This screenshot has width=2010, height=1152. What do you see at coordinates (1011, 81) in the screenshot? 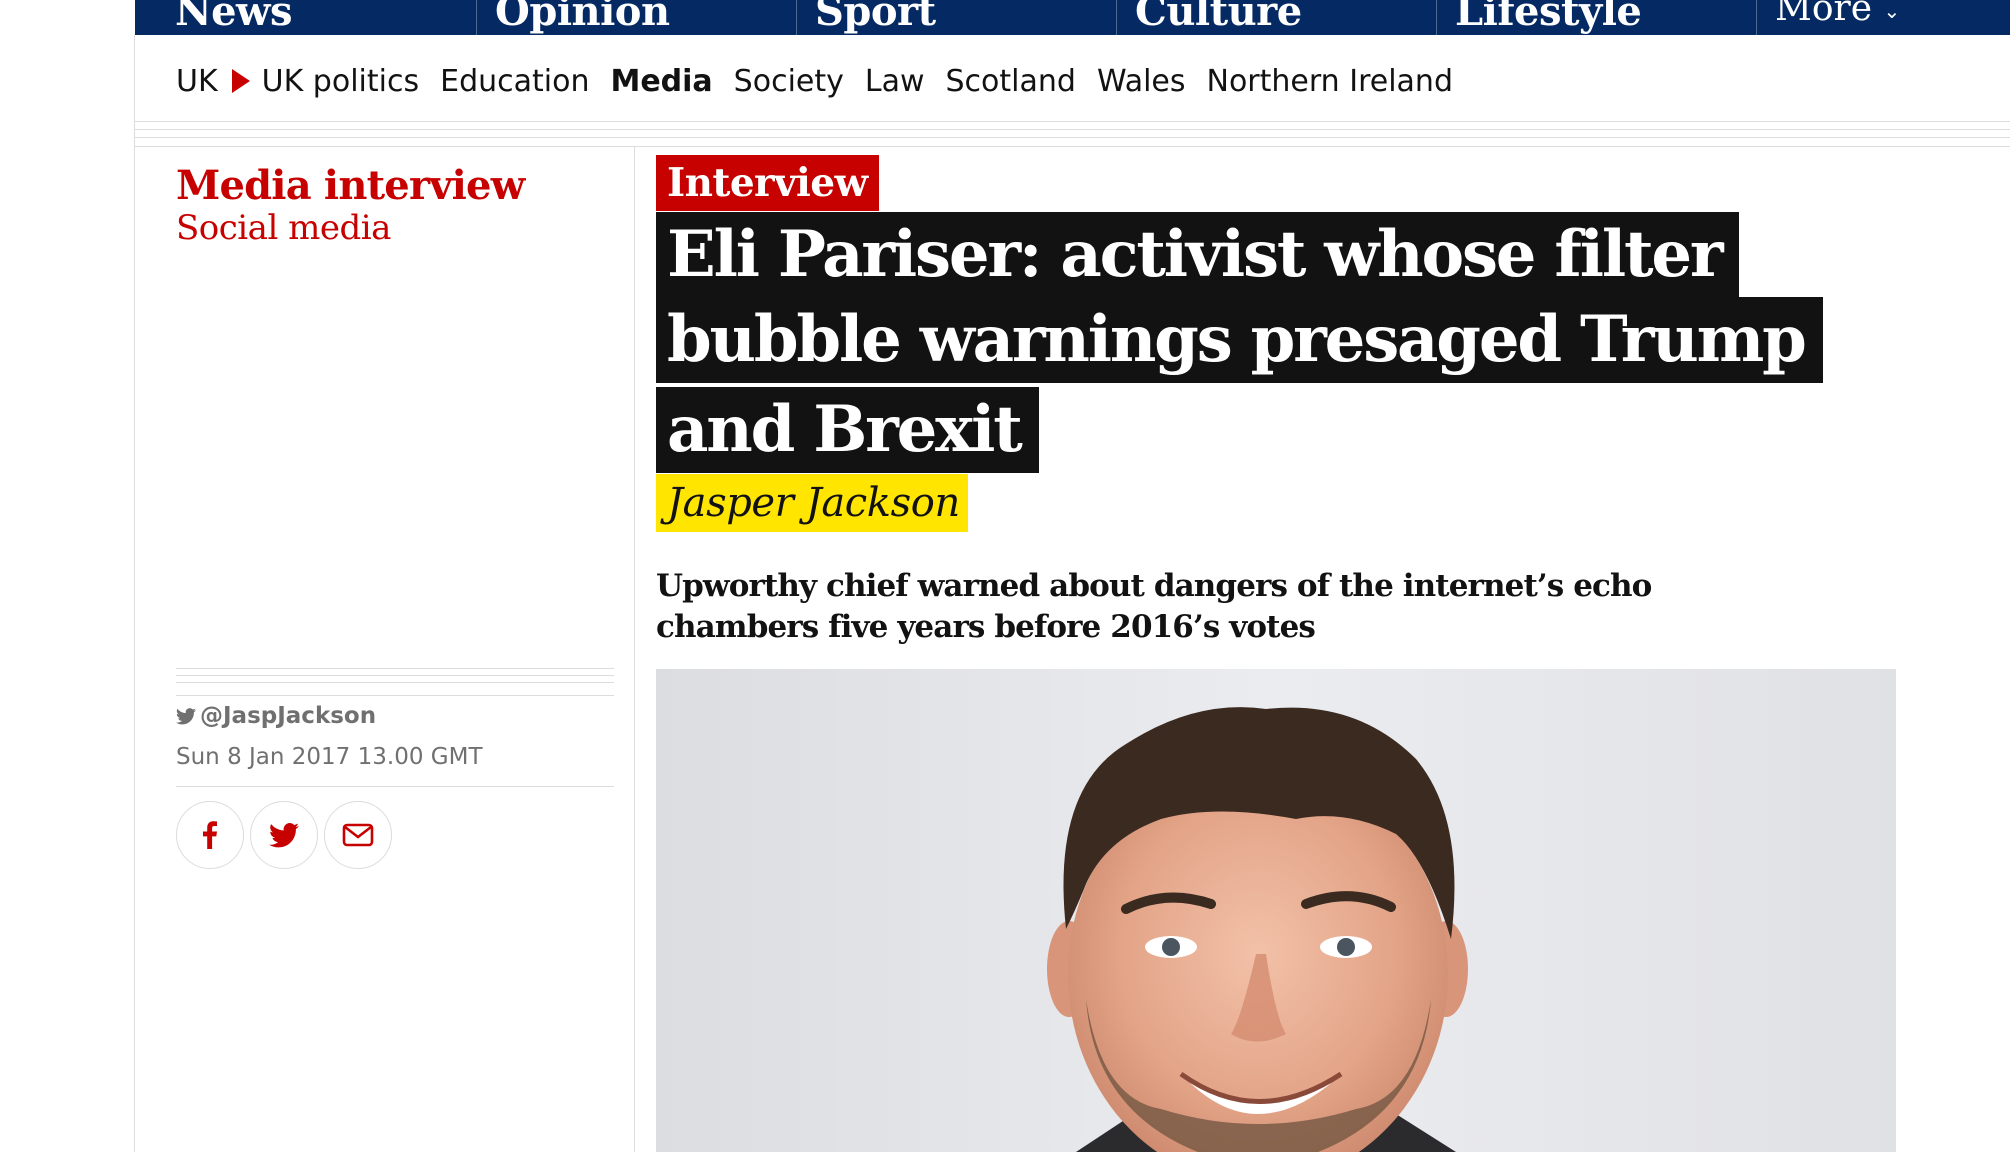
I see `subnav-scotland: Scotland` at bounding box center [1011, 81].